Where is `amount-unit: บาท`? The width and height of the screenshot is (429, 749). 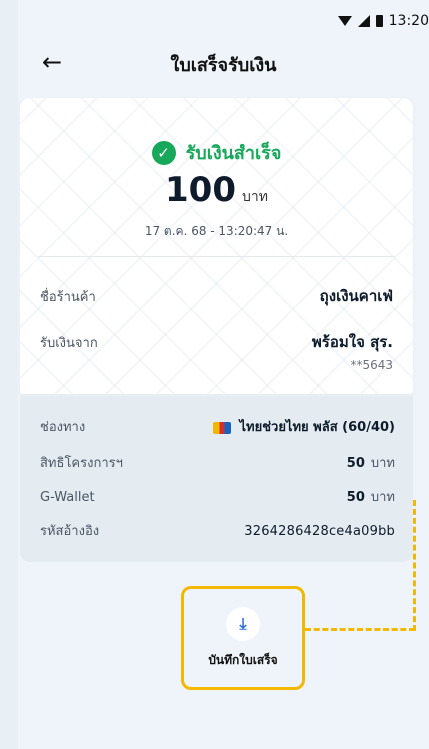 amount-unit: บาท is located at coordinates (255, 197).